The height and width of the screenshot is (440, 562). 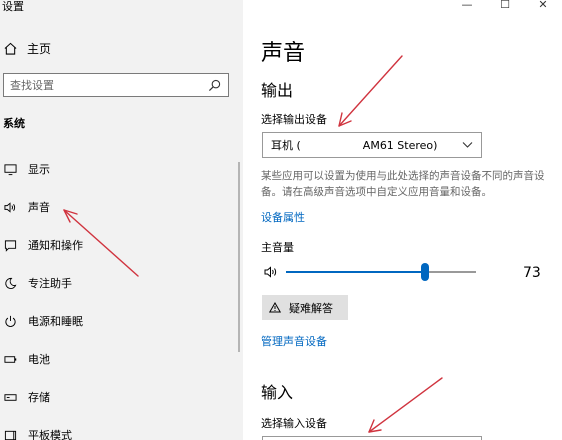 I want to click on volume-slider, so click(x=381, y=272).